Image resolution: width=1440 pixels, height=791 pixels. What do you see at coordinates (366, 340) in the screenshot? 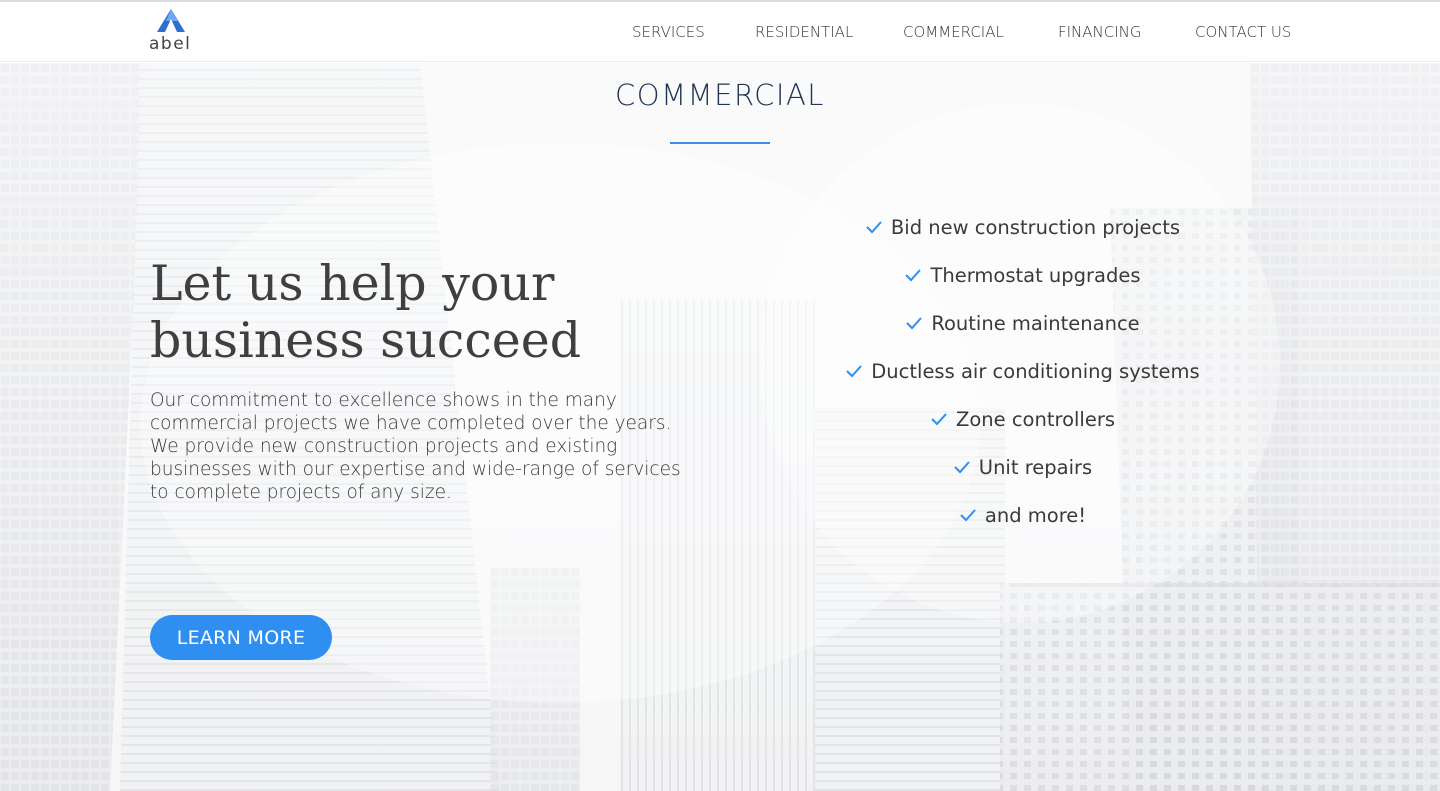
I see `headline-line-2: business succeed` at bounding box center [366, 340].